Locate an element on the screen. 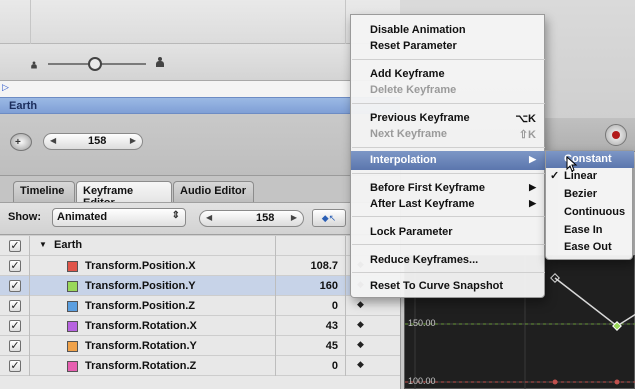 The image size is (635, 389). checkmark-icon: ✓ is located at coordinates (555, 176).